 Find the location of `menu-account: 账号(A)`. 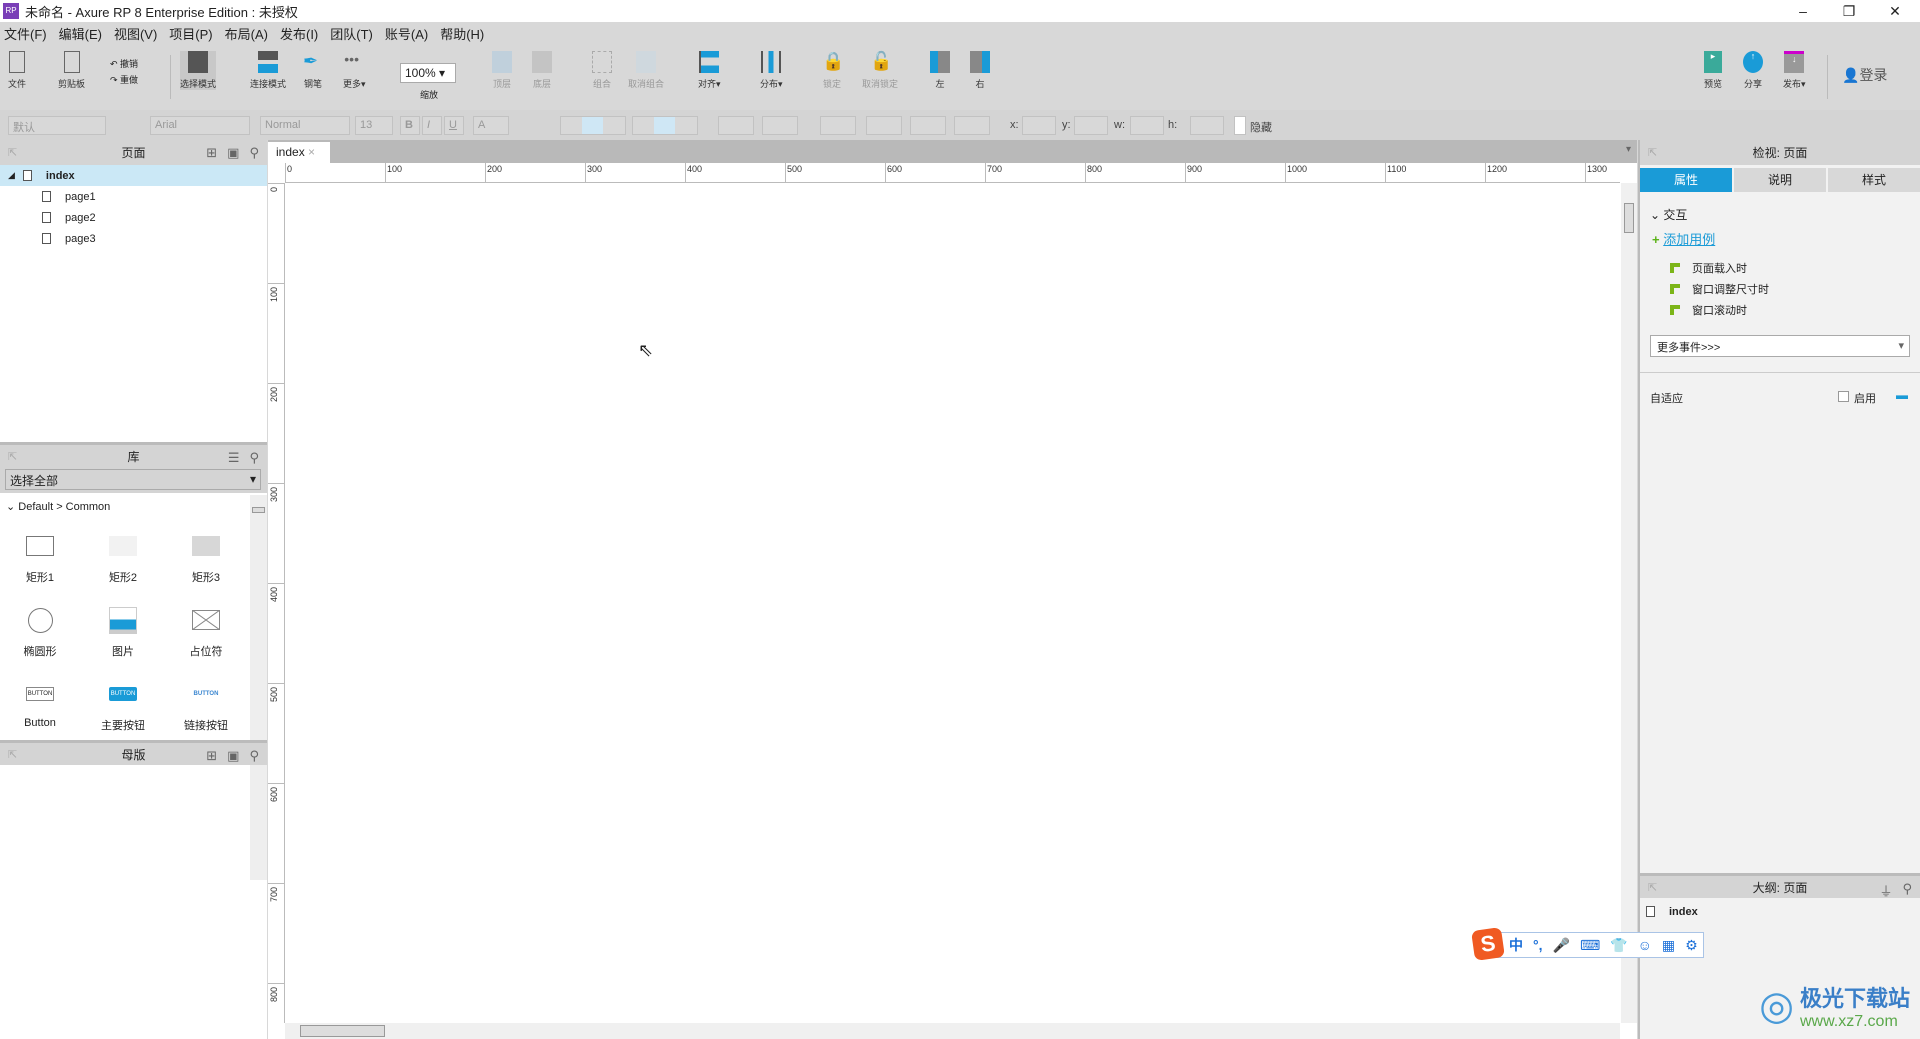

menu-account: 账号(A) is located at coordinates (406, 33).